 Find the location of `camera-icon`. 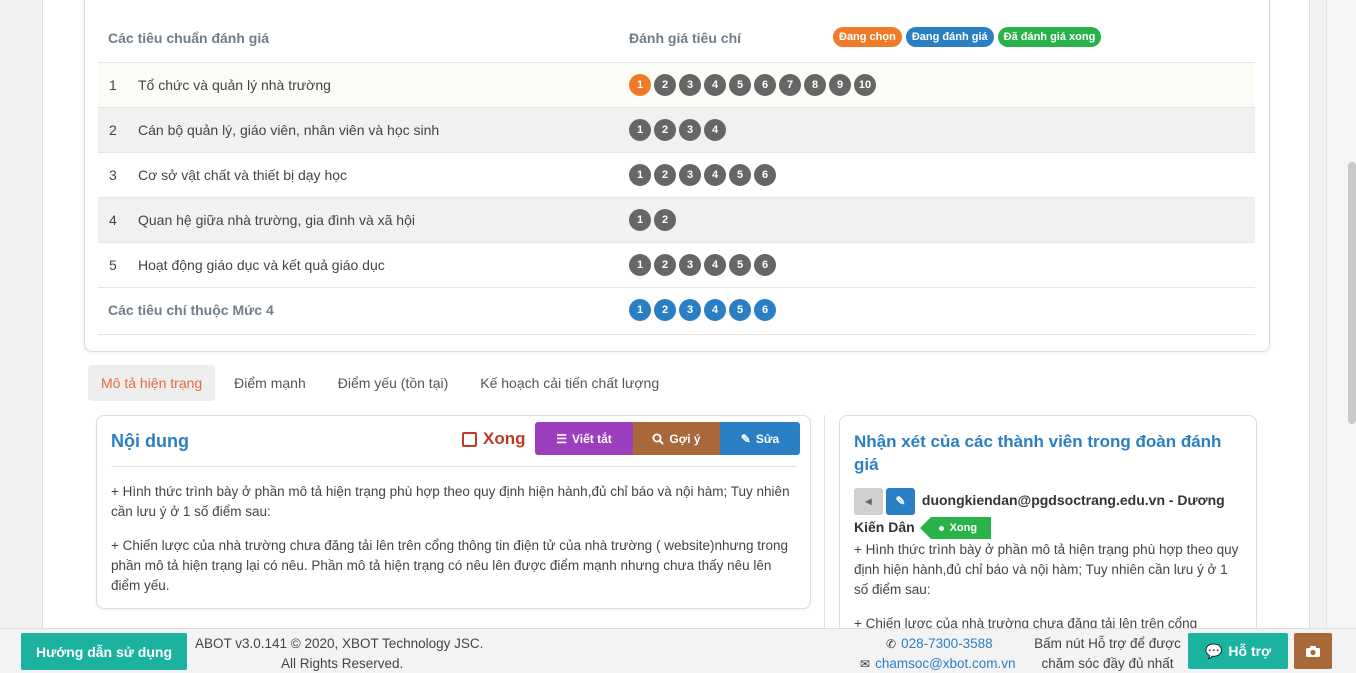

camera-icon is located at coordinates (1313, 651).